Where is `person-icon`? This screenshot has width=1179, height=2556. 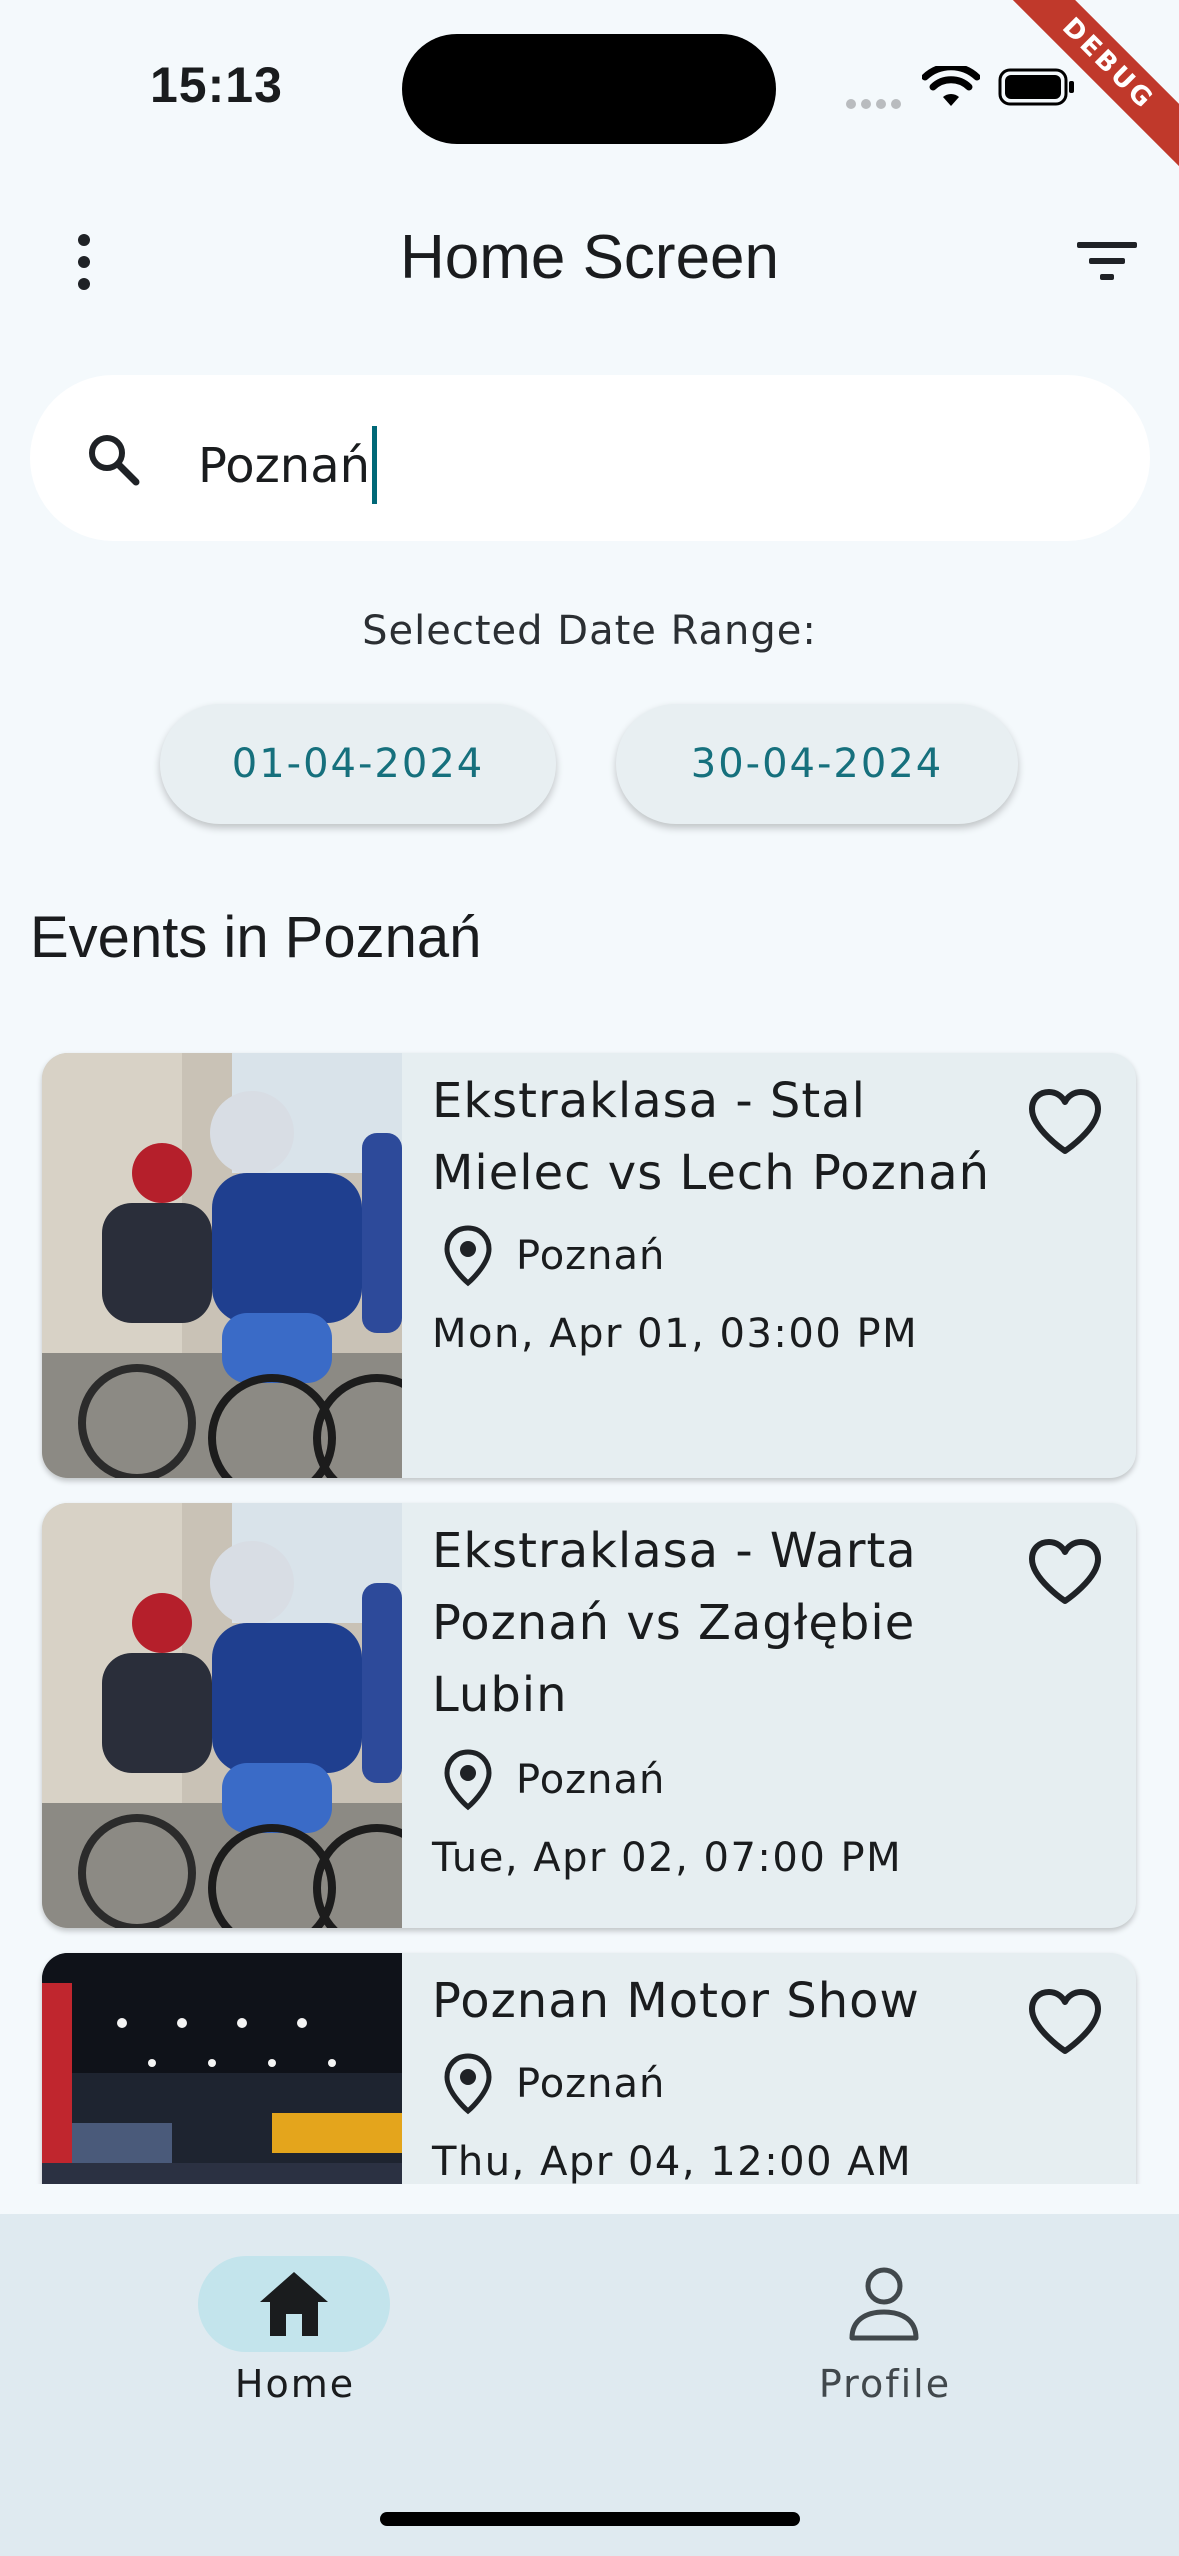
person-icon is located at coordinates (884, 2304).